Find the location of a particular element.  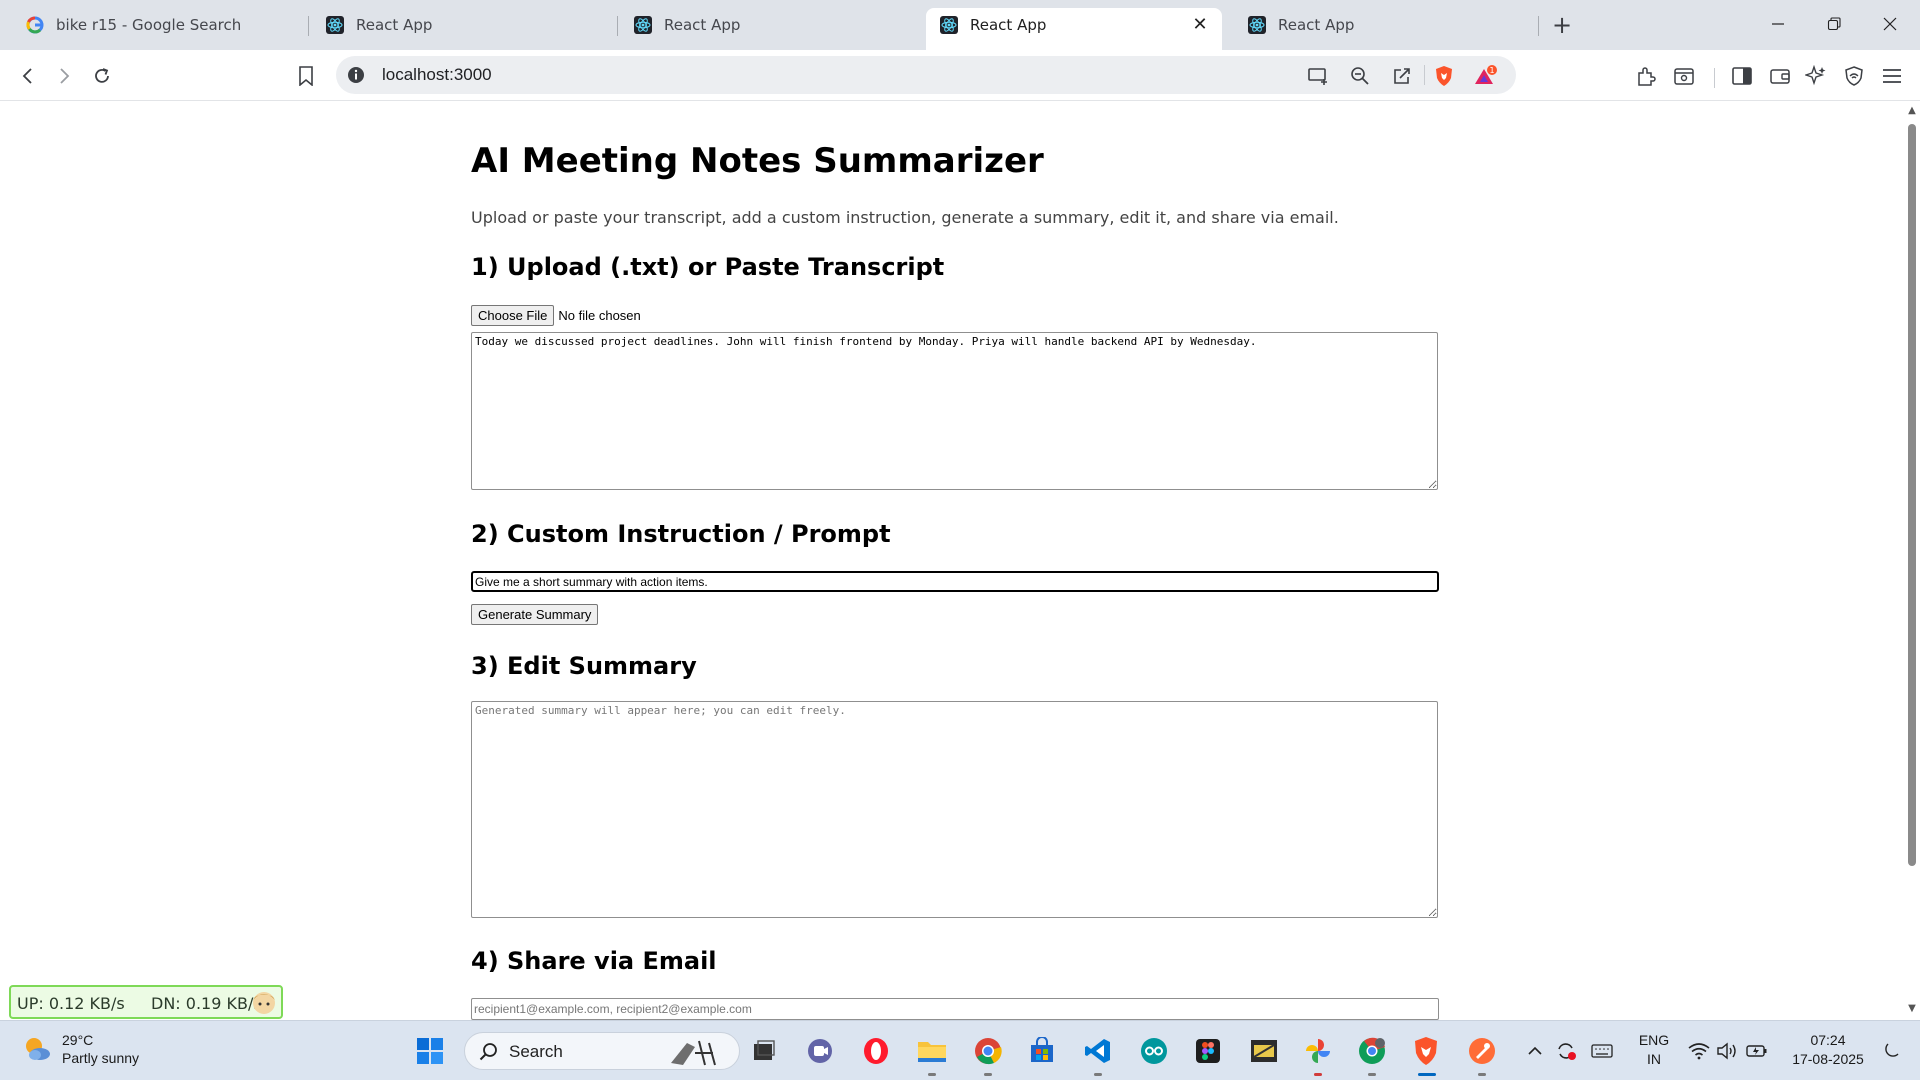

chrome-profile-icon is located at coordinates (1372, 1051).